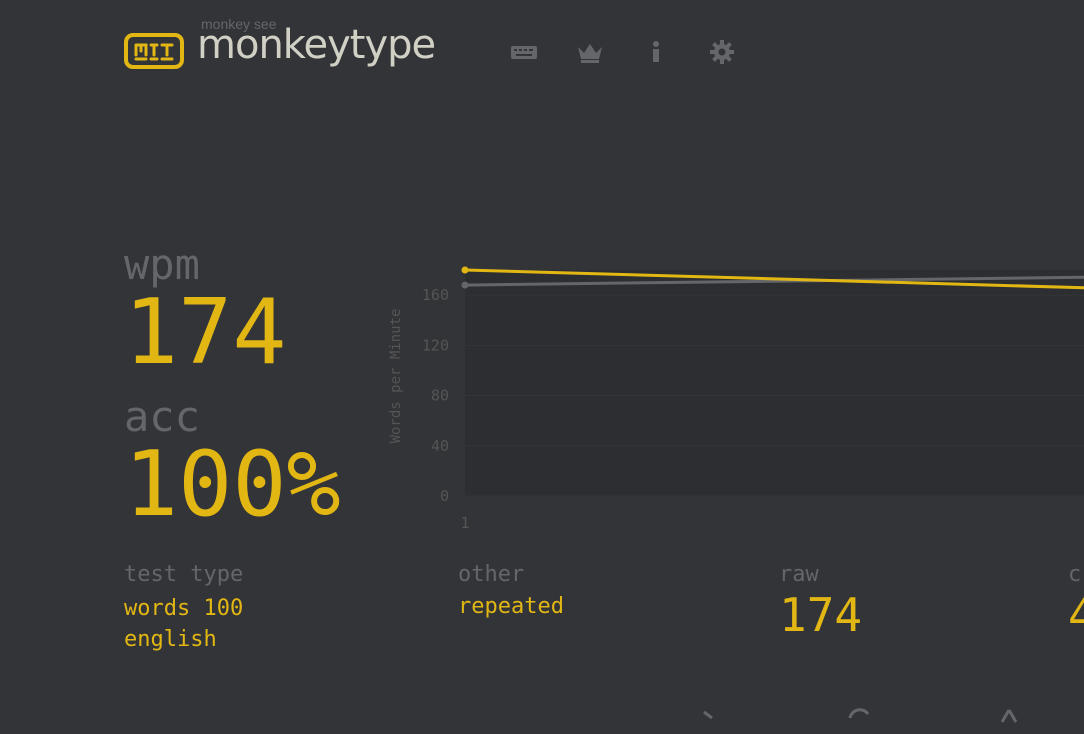 The width and height of the screenshot is (1084, 734). What do you see at coordinates (511, 606) in the screenshot?
I see `other-value: repeated` at bounding box center [511, 606].